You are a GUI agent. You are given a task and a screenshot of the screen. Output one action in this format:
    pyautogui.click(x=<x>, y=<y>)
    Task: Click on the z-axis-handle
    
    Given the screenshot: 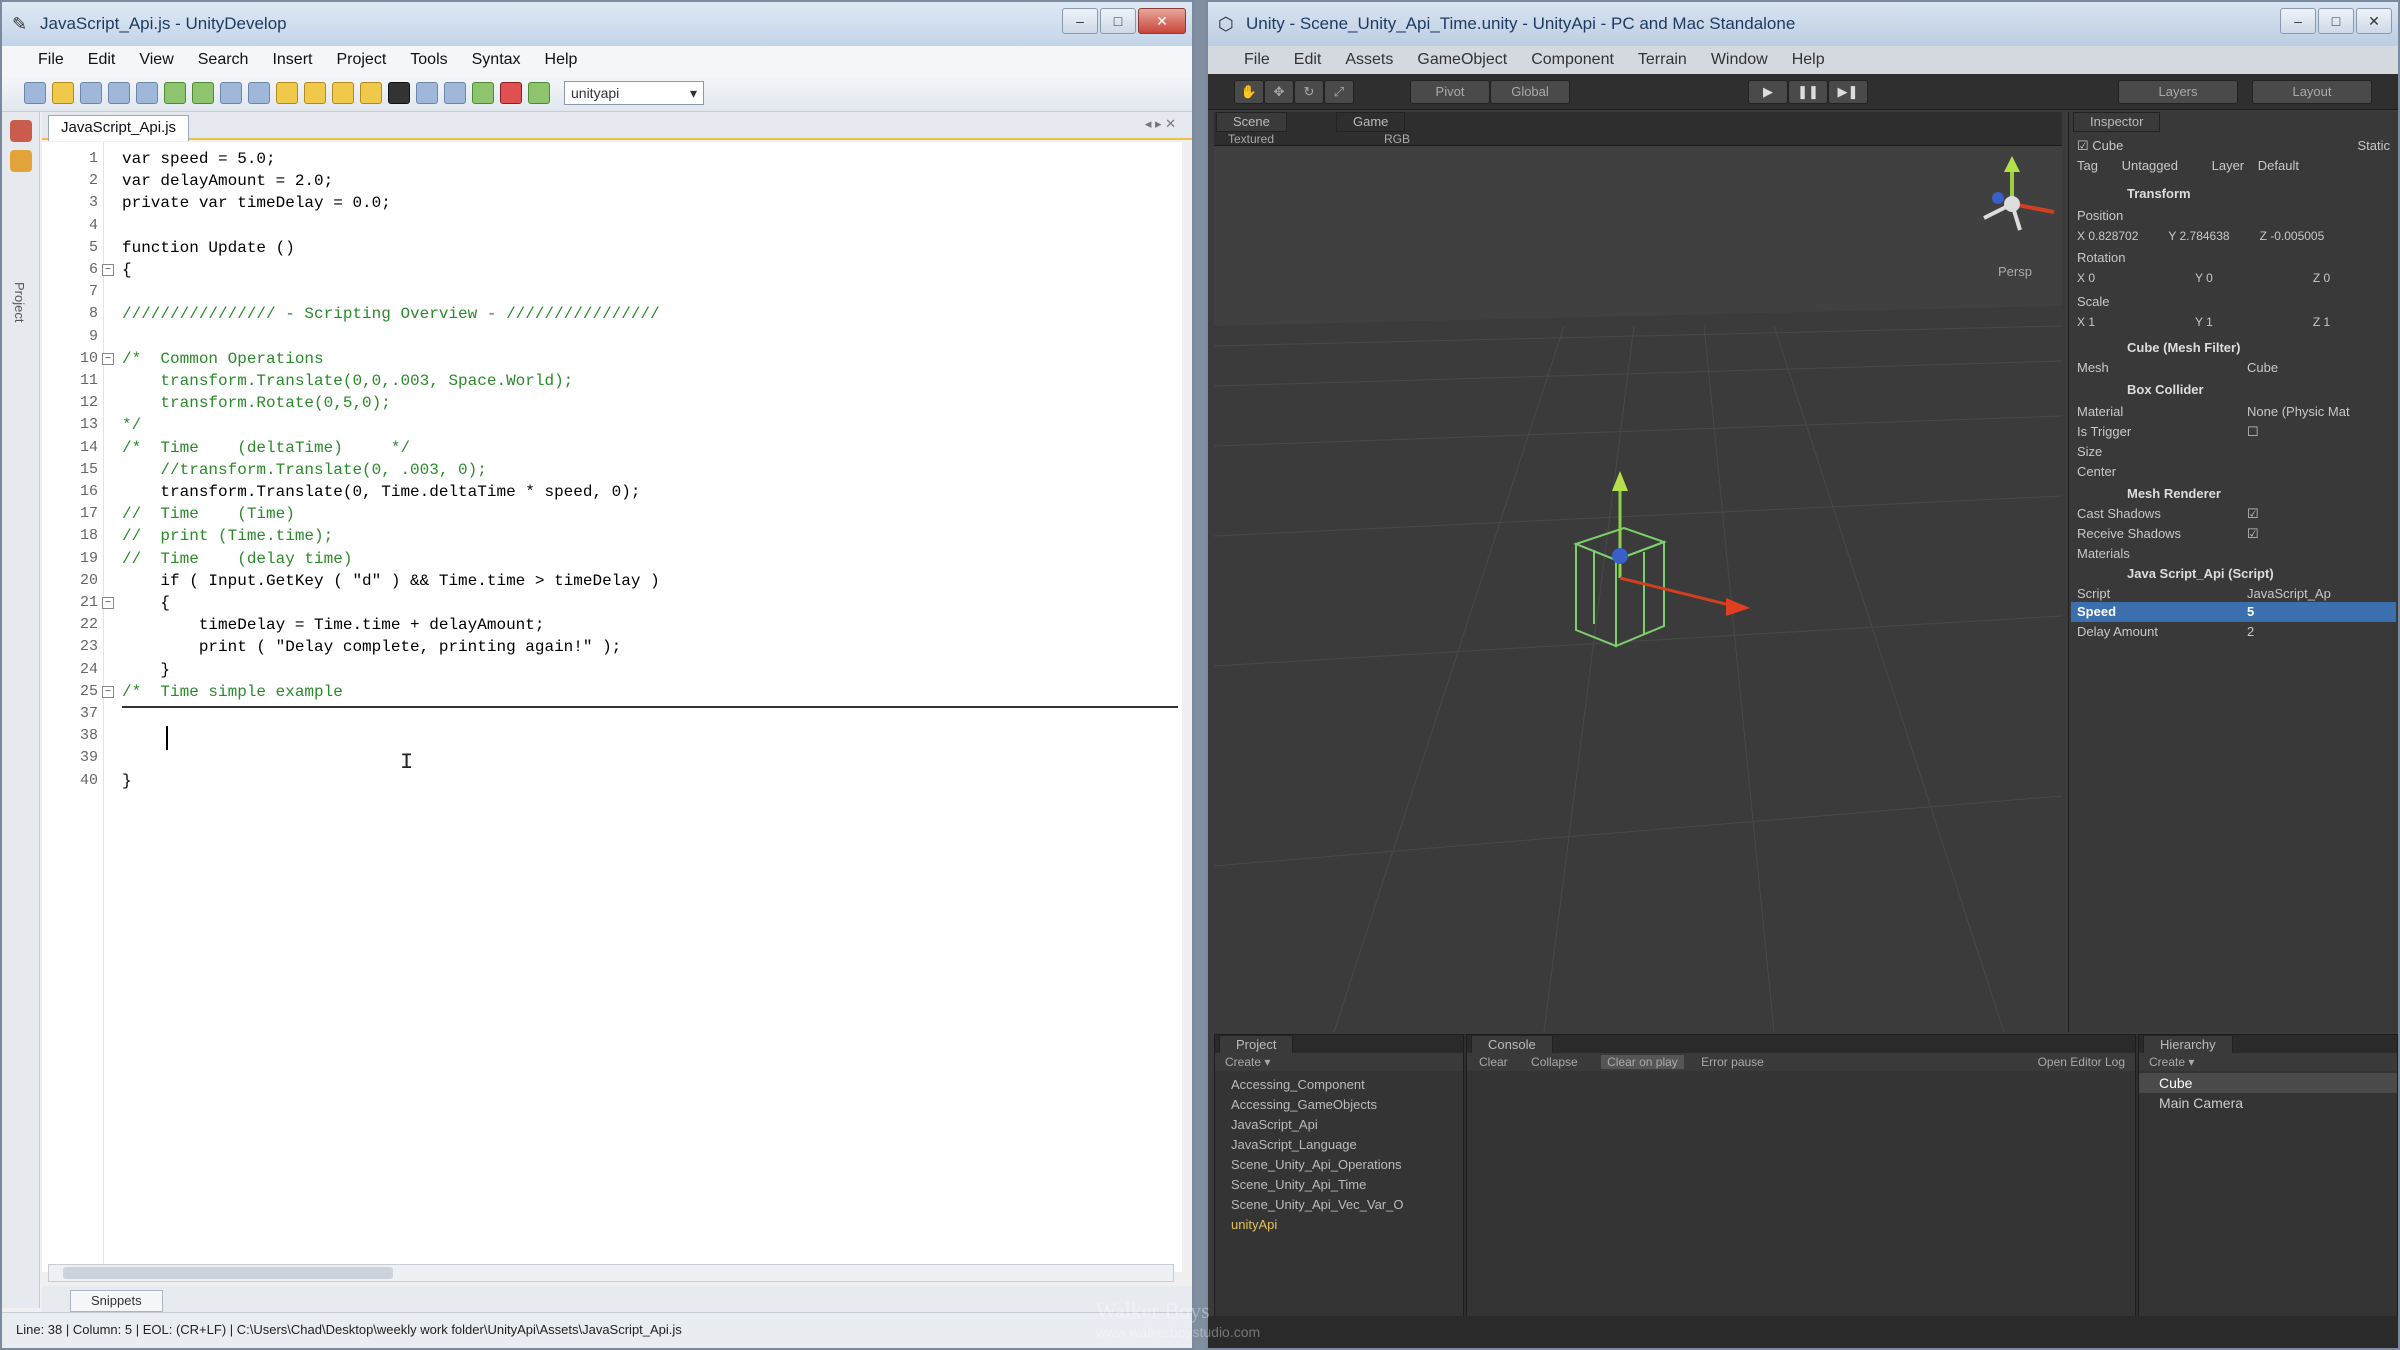 What is the action you would take?
    pyautogui.click(x=1620, y=556)
    